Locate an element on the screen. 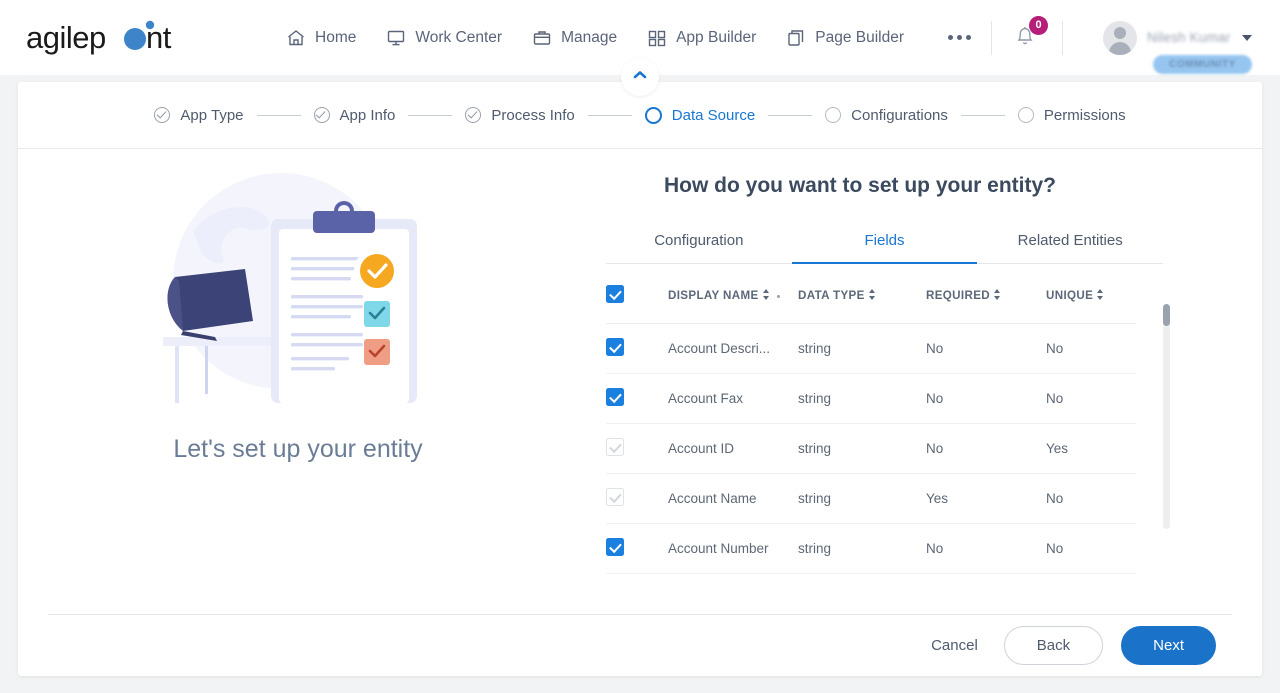 The image size is (1280, 693). column-header-unique: UNIQUE is located at coordinates (1091, 294).